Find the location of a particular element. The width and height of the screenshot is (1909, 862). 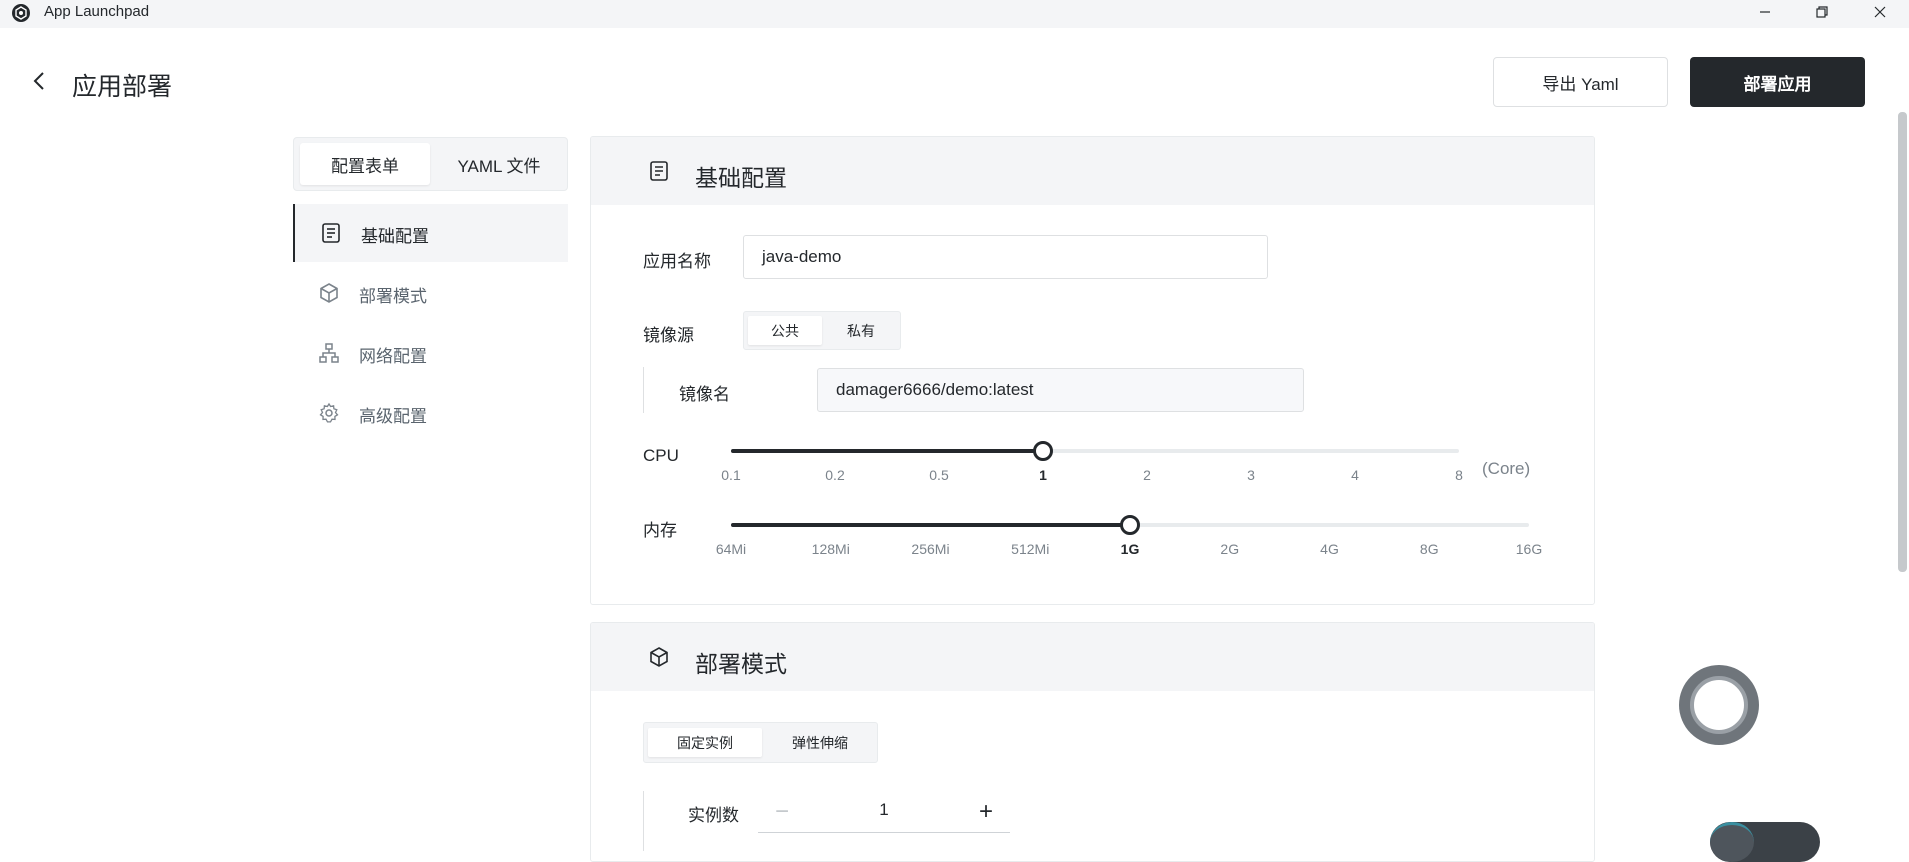

restore-icon is located at coordinates (1822, 12).